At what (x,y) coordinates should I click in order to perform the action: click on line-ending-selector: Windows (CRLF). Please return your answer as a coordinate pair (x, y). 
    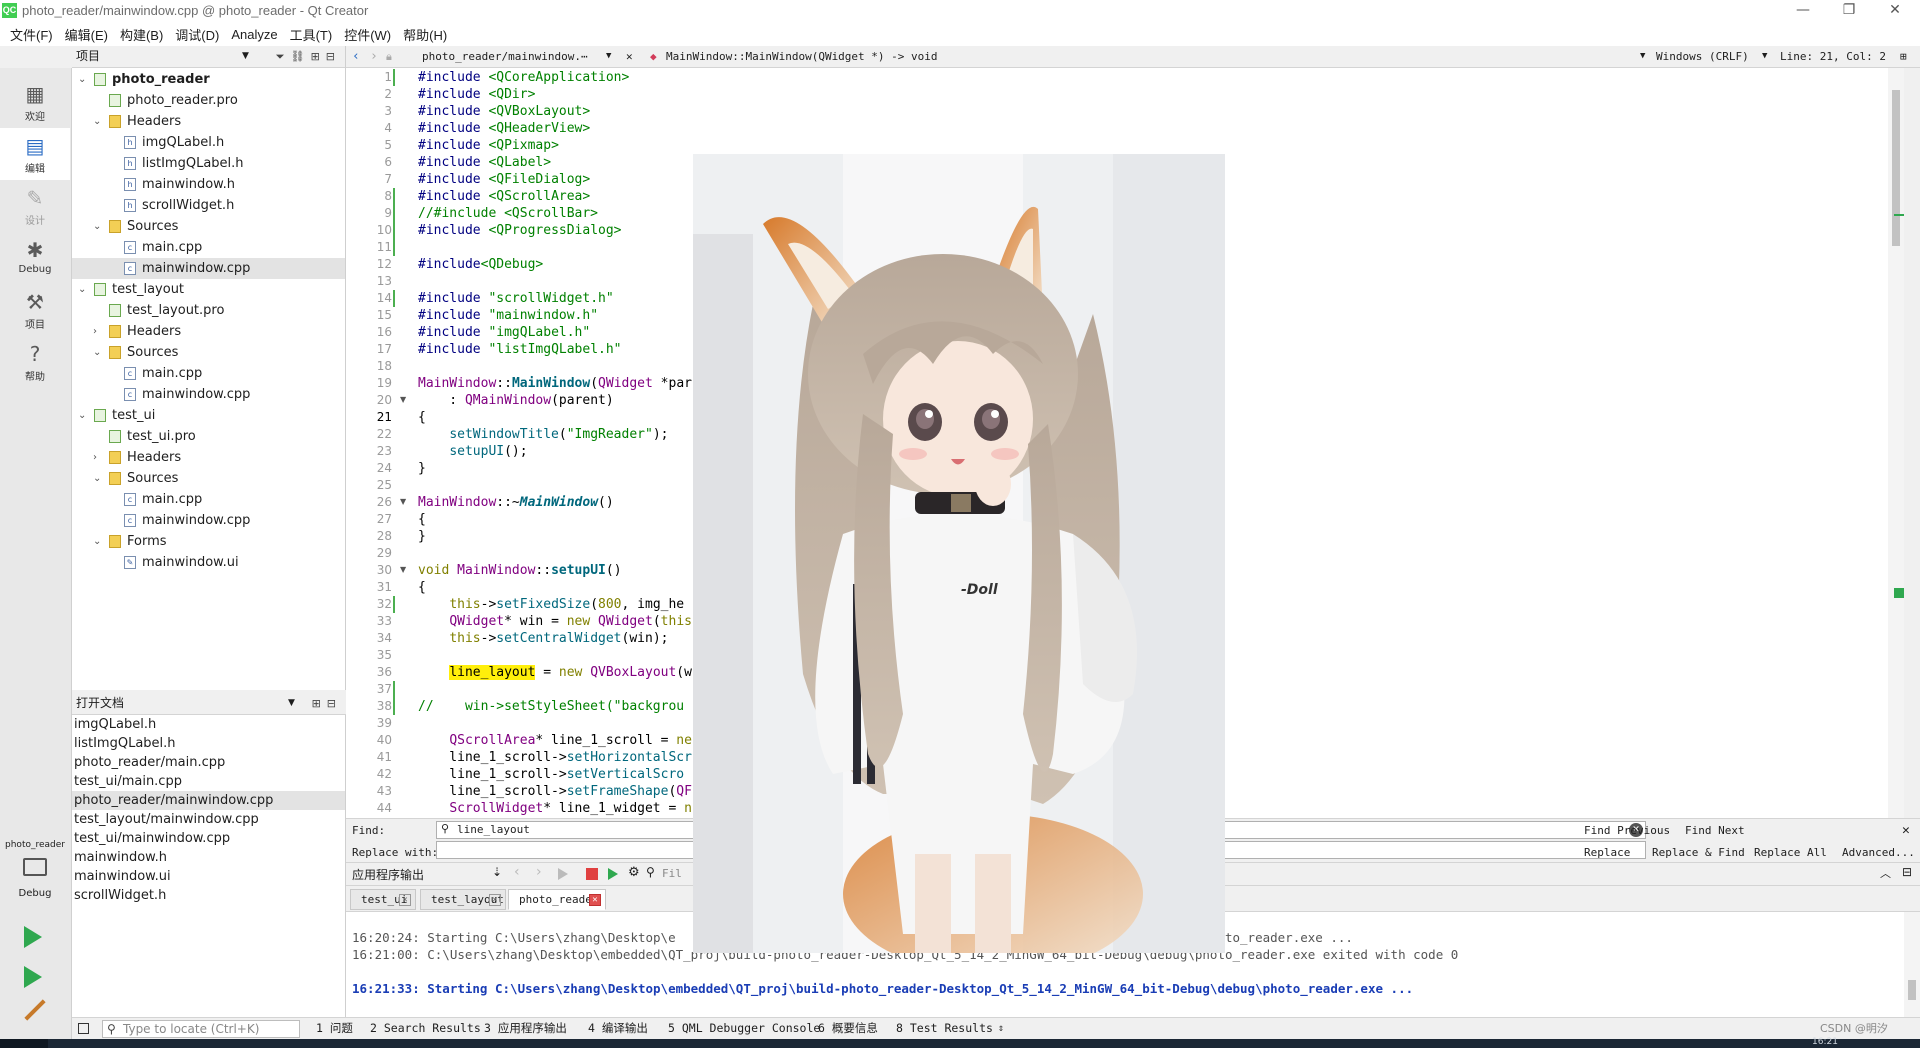
    Looking at the image, I should click on (1702, 56).